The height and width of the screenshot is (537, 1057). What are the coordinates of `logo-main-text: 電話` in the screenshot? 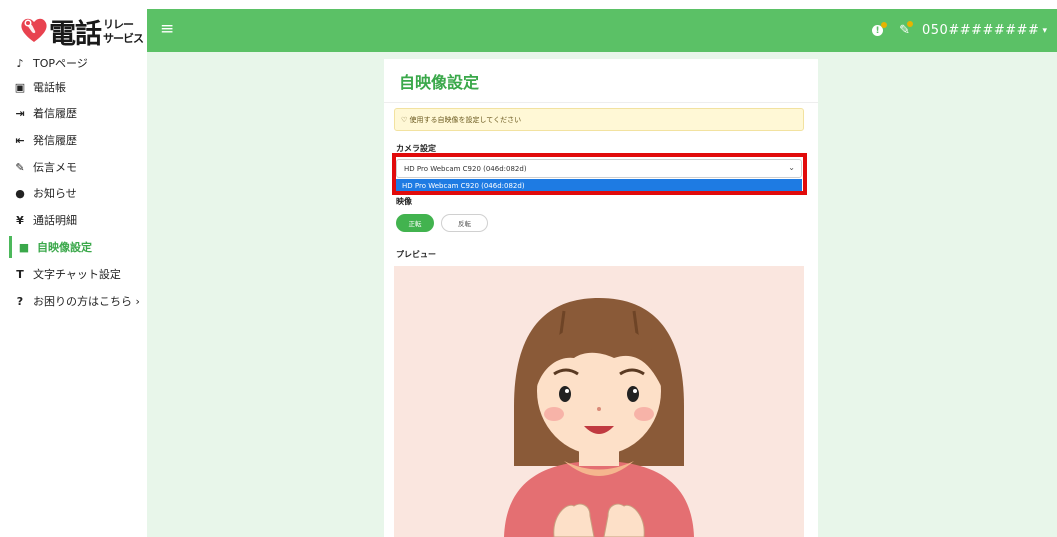 It's located at (75, 34).